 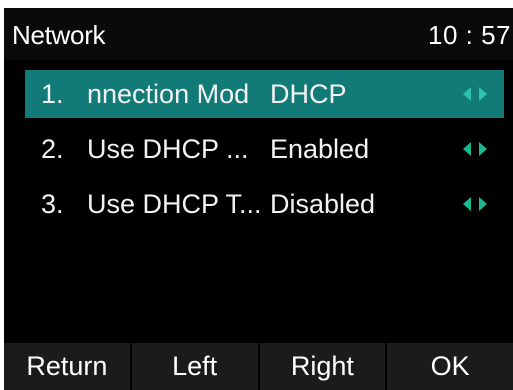 I want to click on menu-item-value: DHCP, so click(x=308, y=94).